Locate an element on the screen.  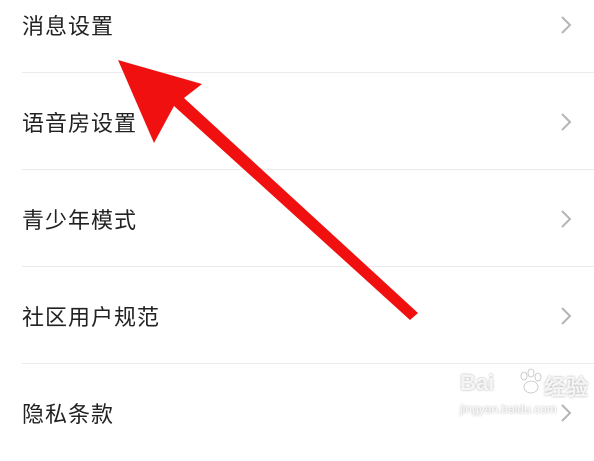
watermark-brand-left: Bai is located at coordinates (477, 382).